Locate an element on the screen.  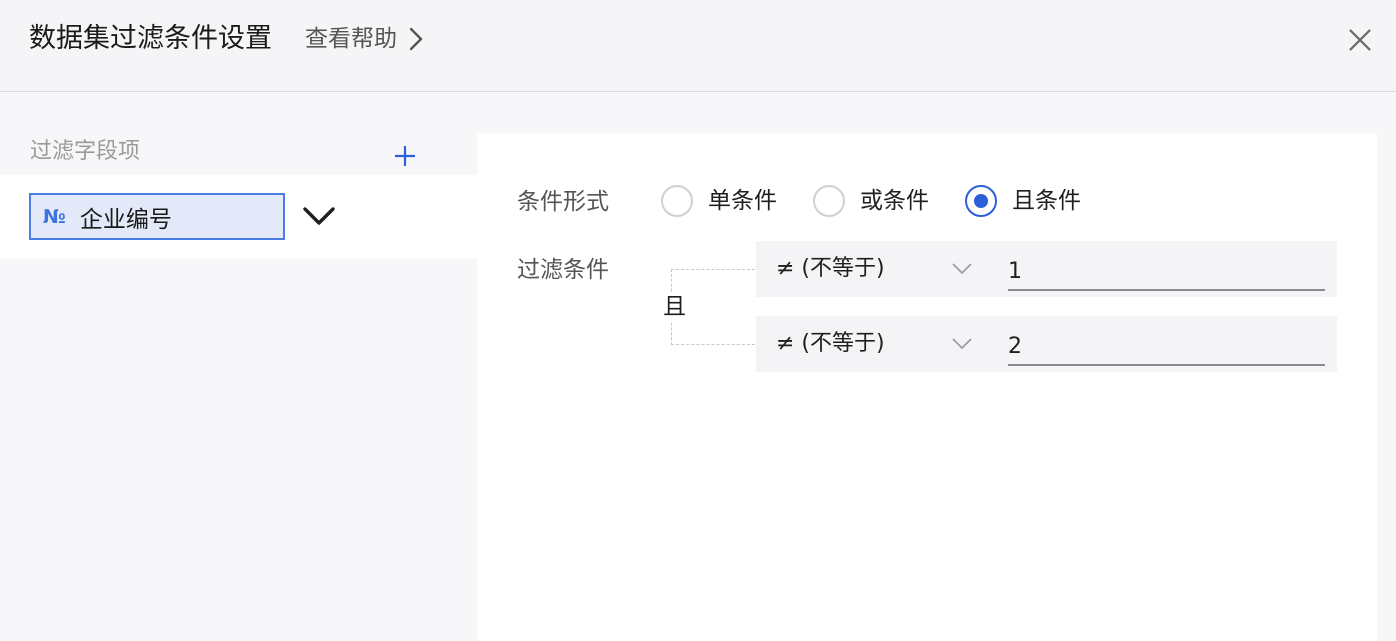
logic-operator-label: 且 is located at coordinates (674, 307).